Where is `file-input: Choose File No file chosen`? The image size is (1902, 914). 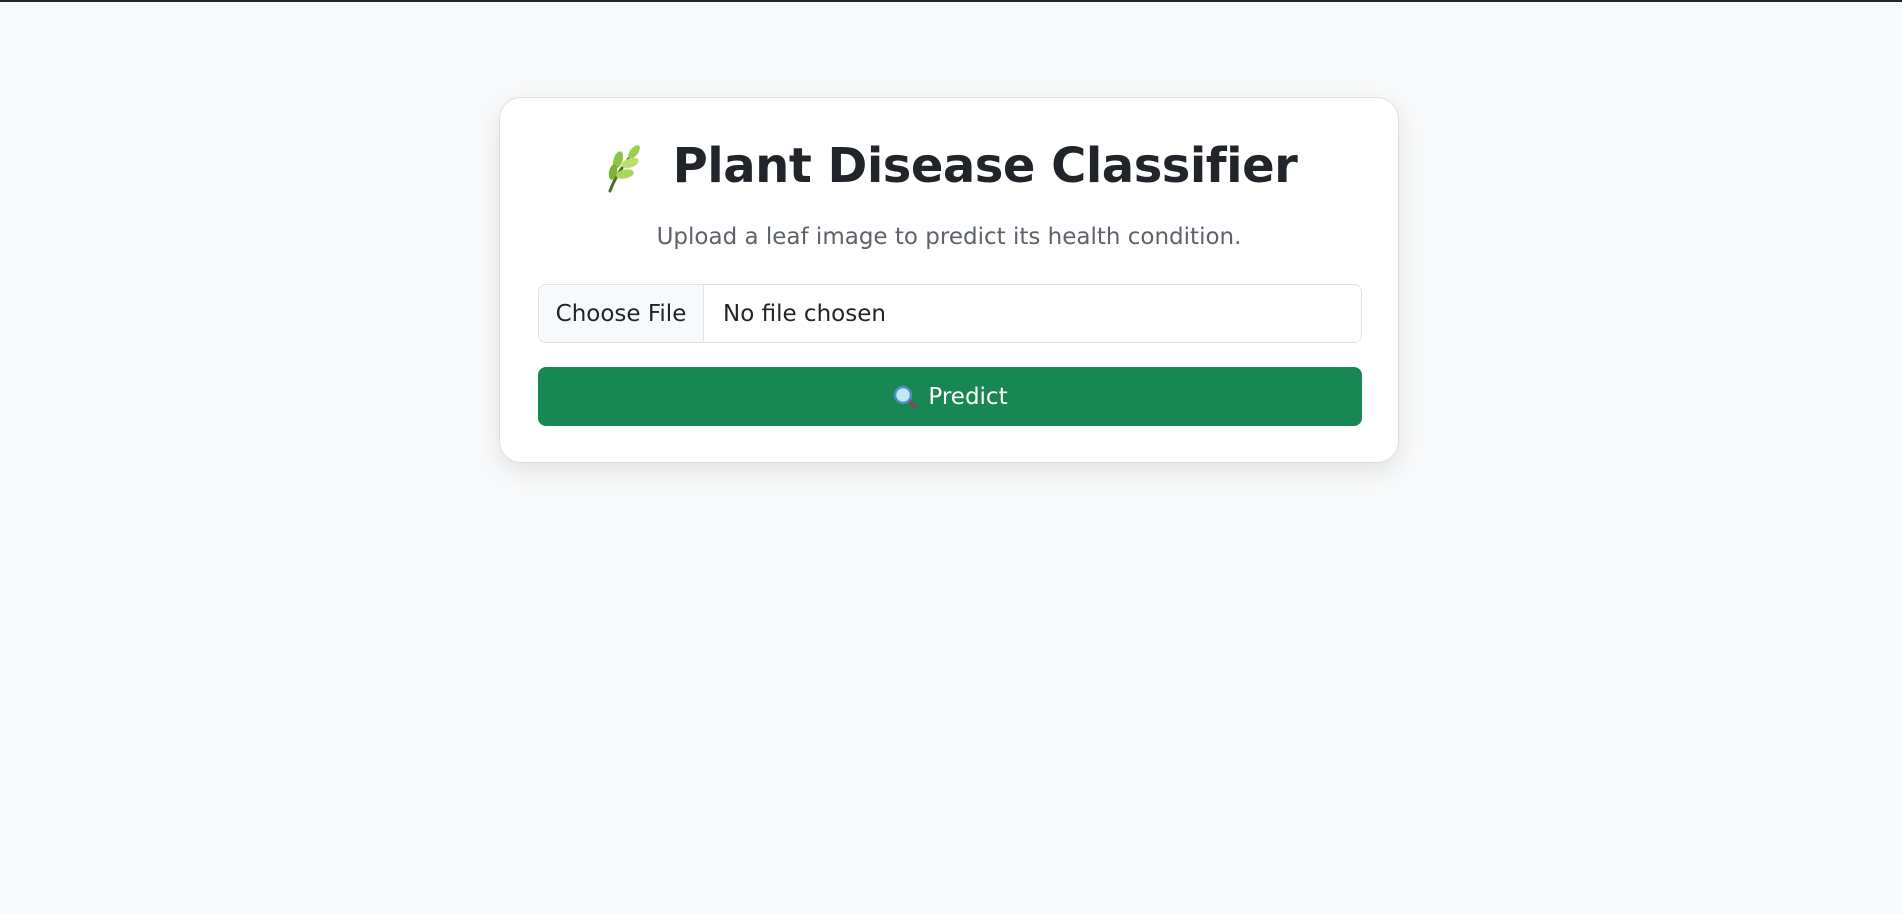
file-input: Choose File No file chosen is located at coordinates (950, 313).